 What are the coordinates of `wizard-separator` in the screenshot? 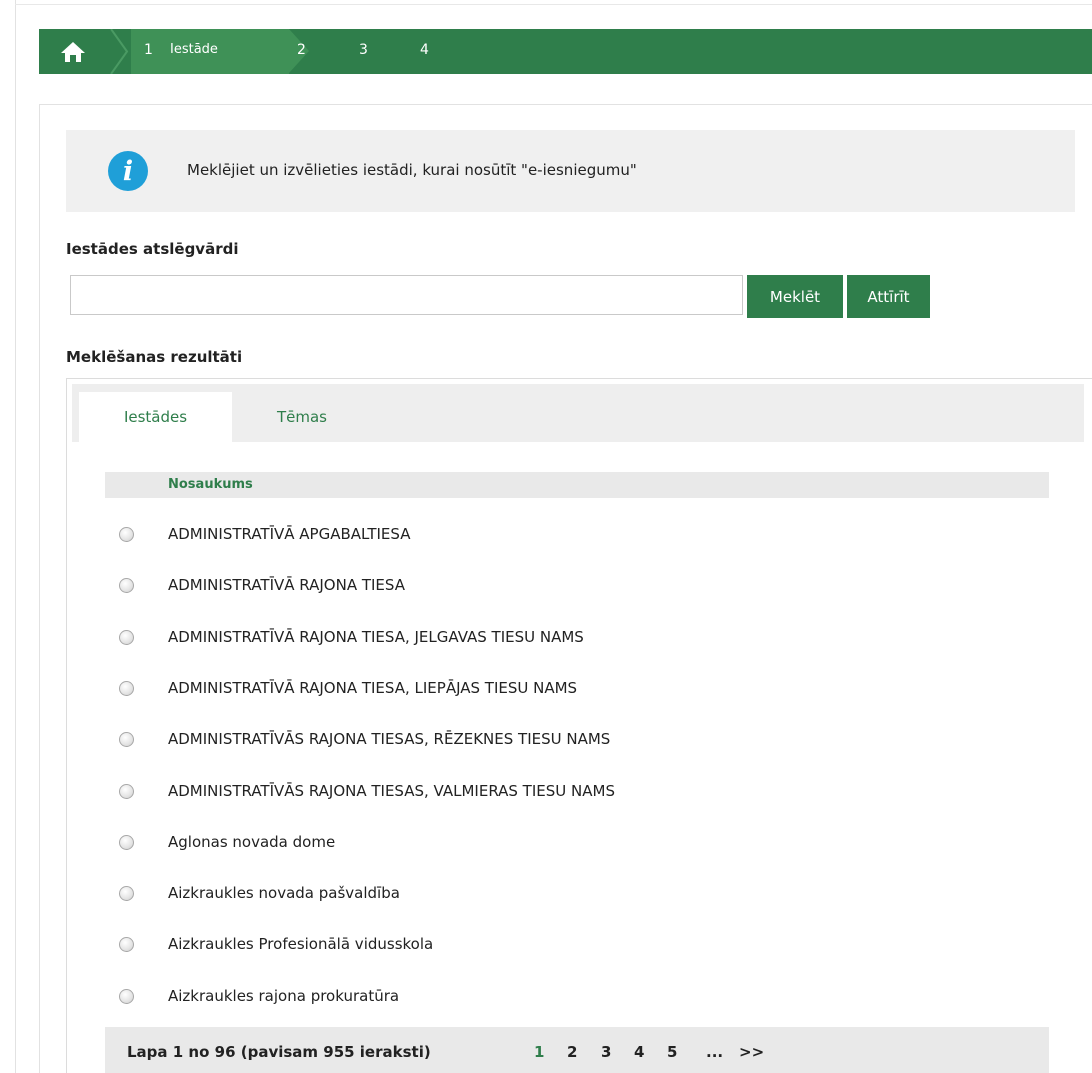 It's located at (119, 51).